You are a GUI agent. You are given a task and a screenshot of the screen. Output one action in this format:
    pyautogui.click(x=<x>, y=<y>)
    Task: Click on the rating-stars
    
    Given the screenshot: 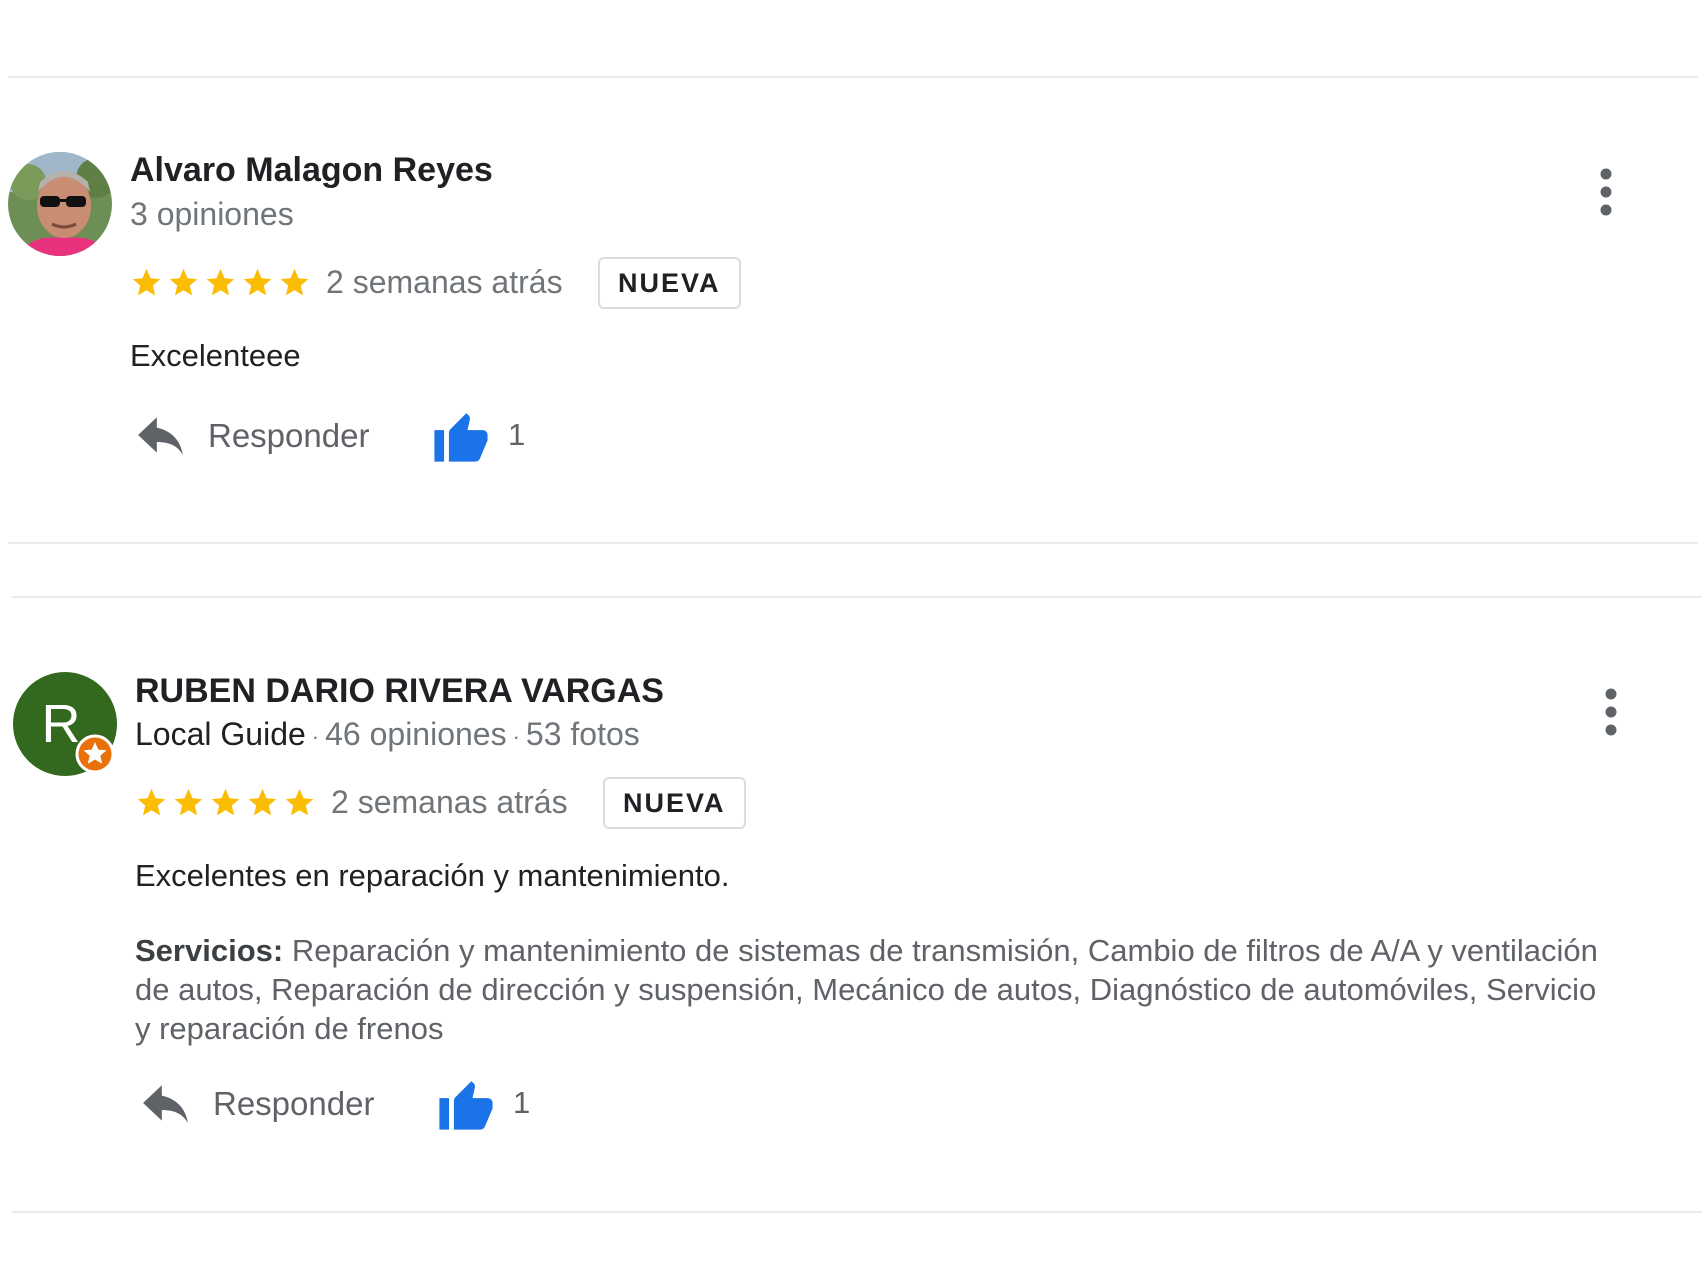 What is the action you would take?
    pyautogui.click(x=225, y=802)
    